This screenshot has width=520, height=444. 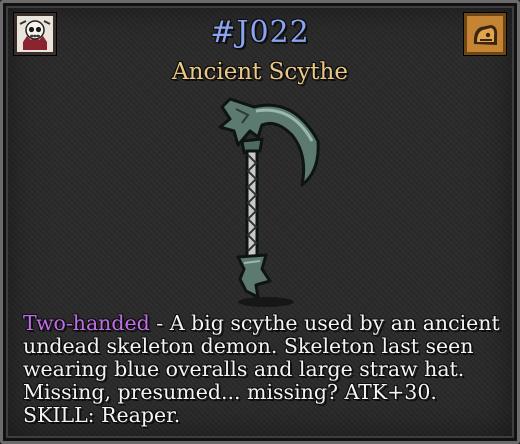 I want to click on handedness-tag: Two-handed, so click(x=86, y=323).